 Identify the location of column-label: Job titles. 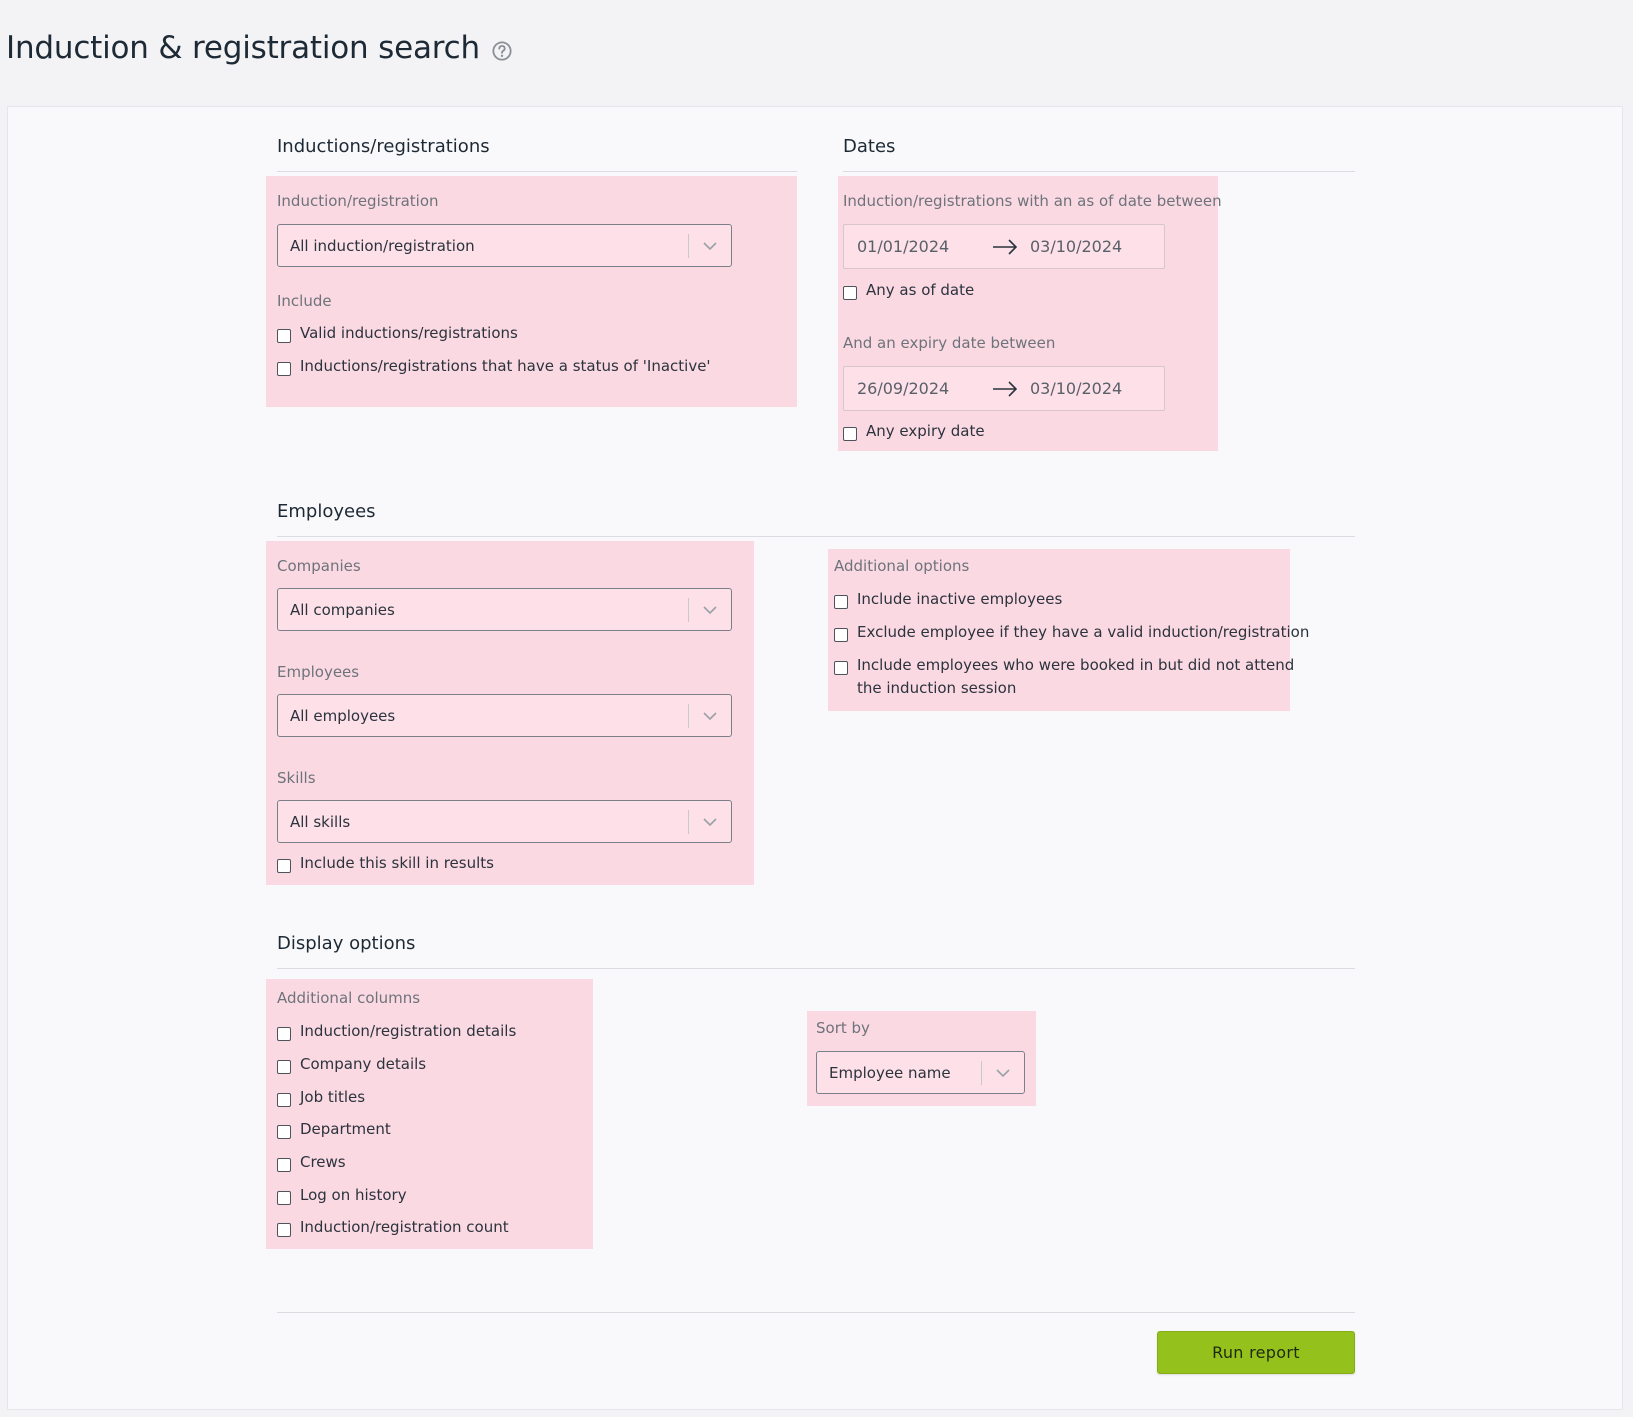
(333, 1097).